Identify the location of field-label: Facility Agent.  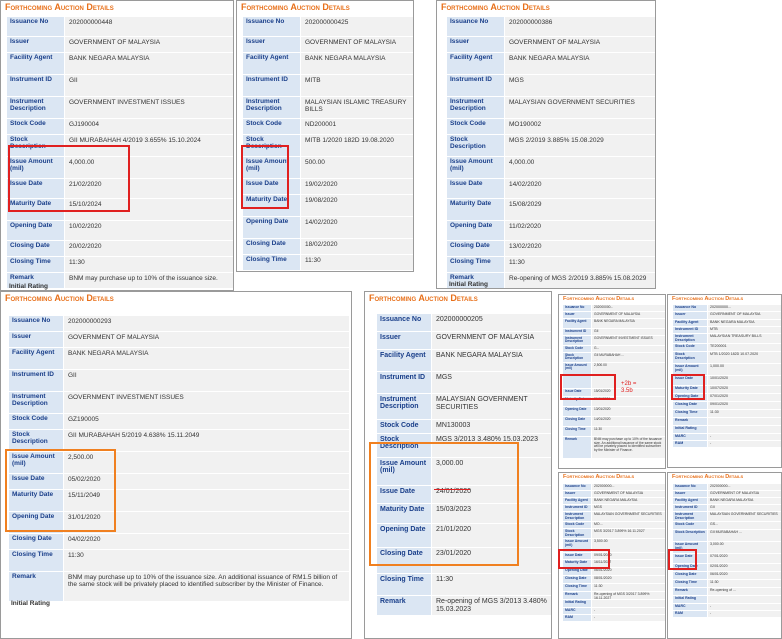
(690, 501).